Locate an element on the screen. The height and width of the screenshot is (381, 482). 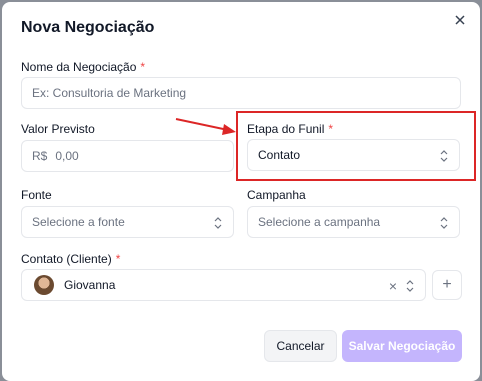
value-label: Valor Previsto is located at coordinates (58, 129).